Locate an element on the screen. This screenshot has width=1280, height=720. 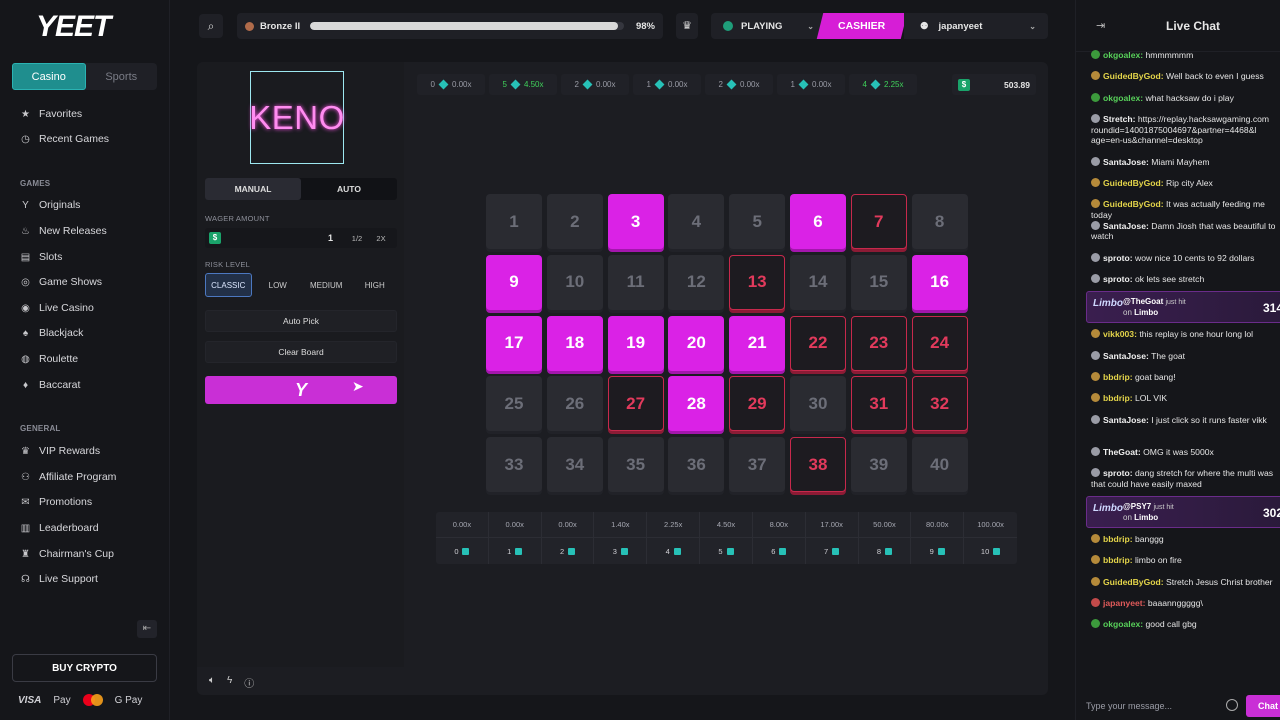
sidebar-item-live-support: ☊ Live Support is located at coordinates (59, 579).